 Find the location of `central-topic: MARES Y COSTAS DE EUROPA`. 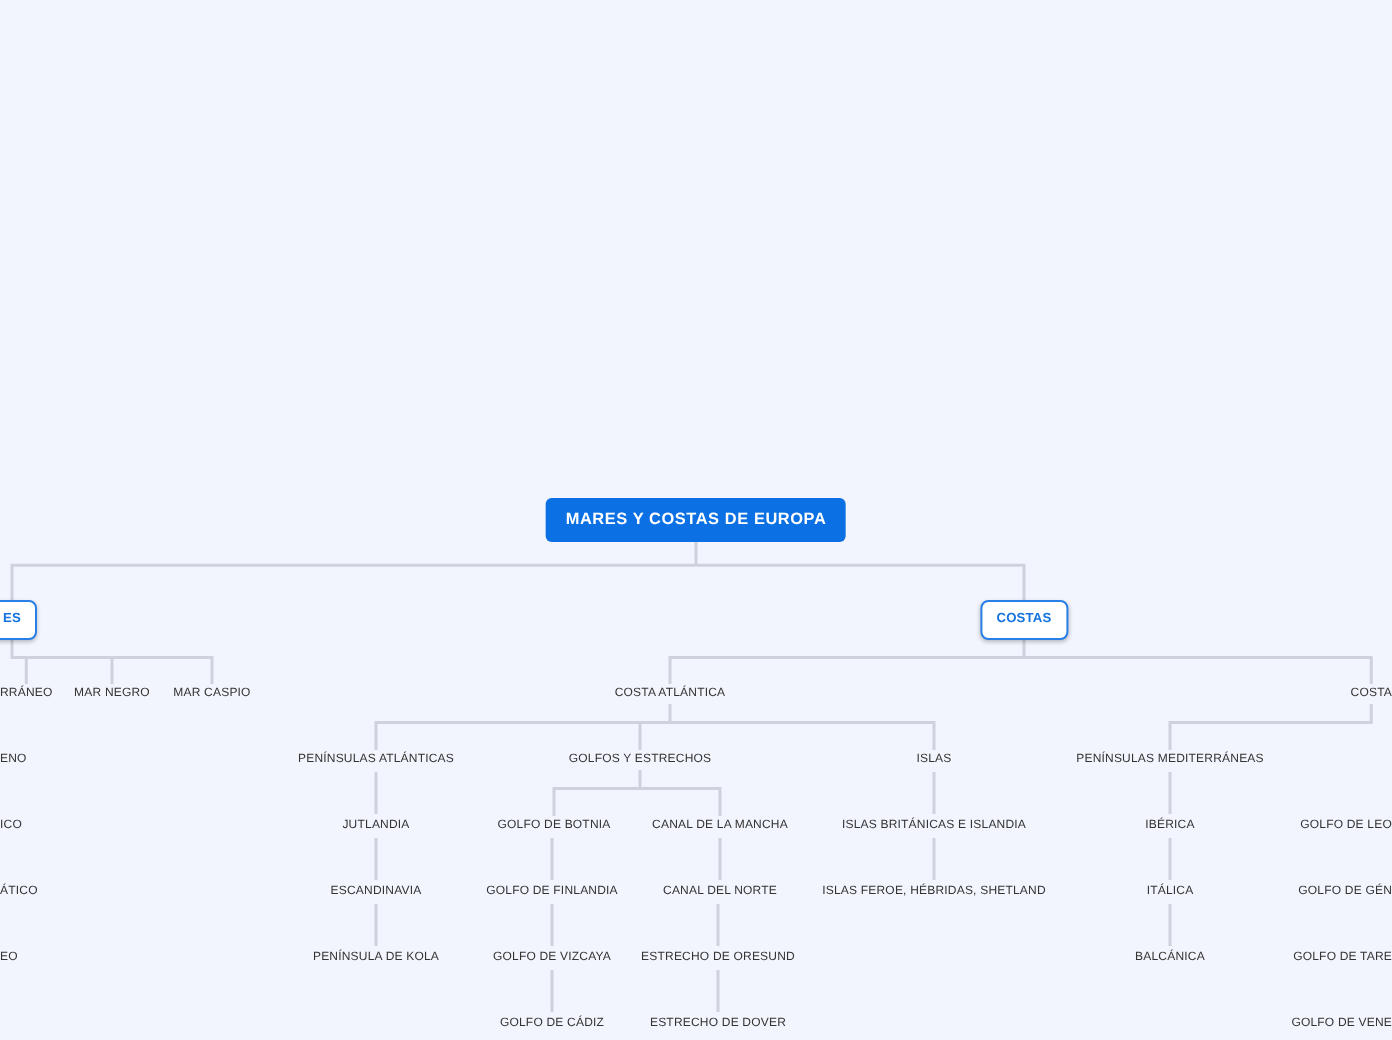

central-topic: MARES Y COSTAS DE EUROPA is located at coordinates (696, 520).